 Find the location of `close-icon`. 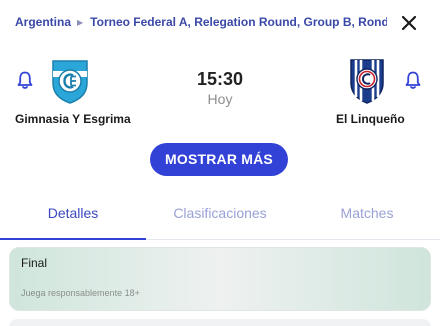

close-icon is located at coordinates (409, 23).